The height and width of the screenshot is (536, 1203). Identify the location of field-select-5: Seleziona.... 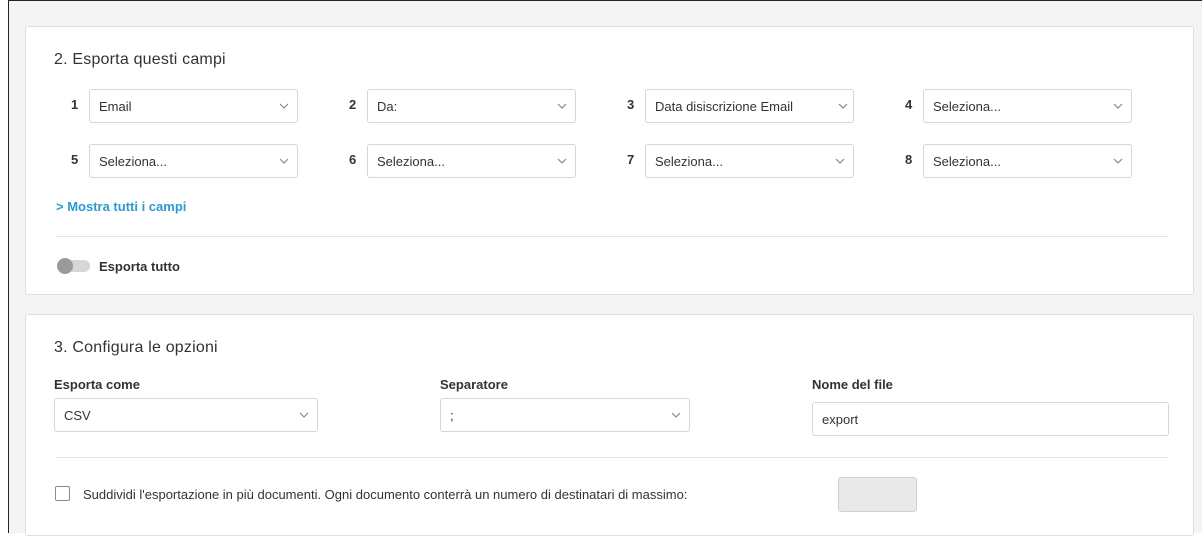
(193, 161).